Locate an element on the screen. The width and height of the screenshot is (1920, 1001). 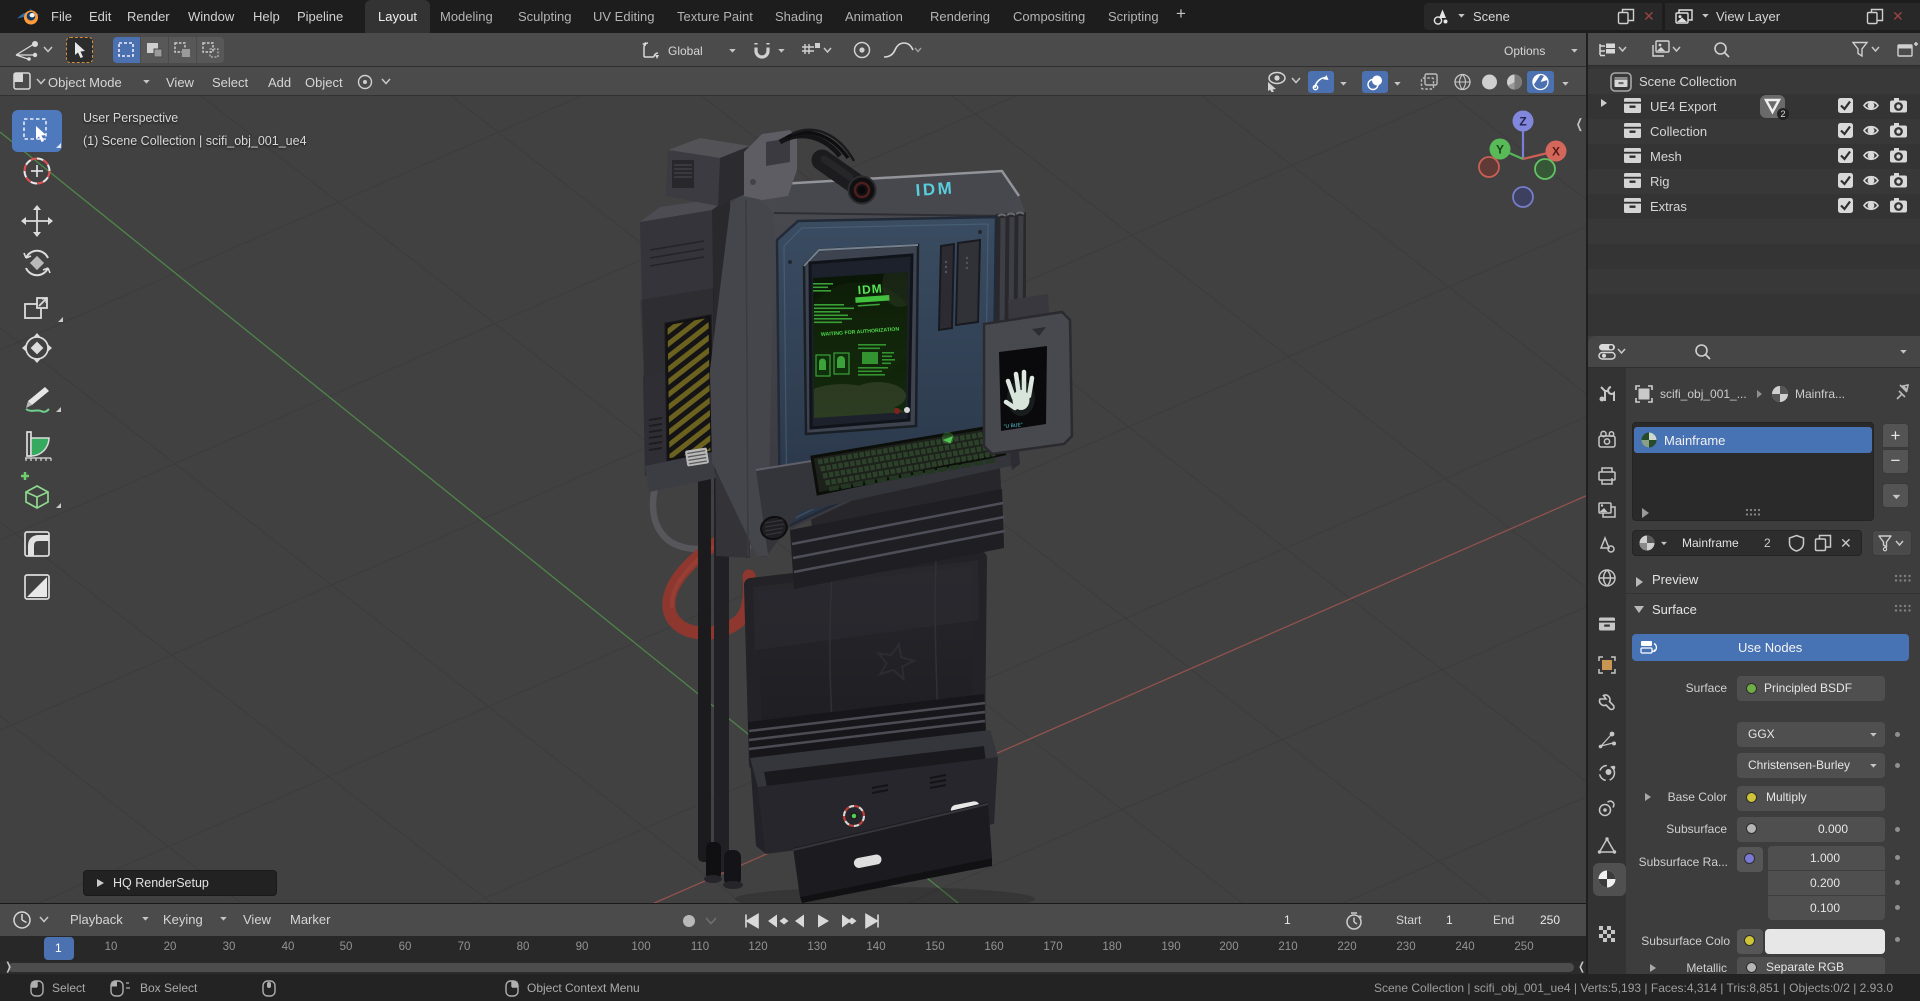
svg-text: X is located at coordinates (1556, 152).